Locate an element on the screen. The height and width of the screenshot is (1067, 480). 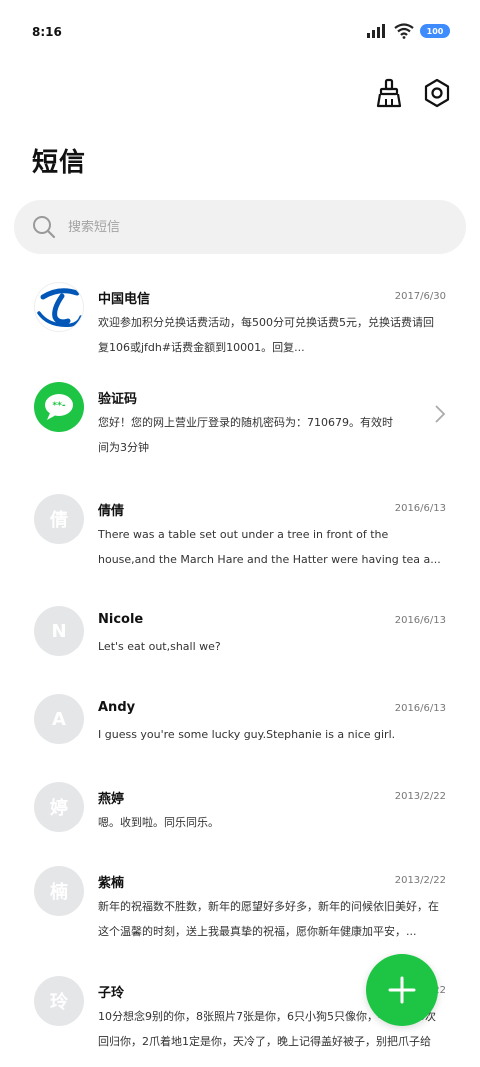
verification-chat-icon: **- is located at coordinates (59, 407).